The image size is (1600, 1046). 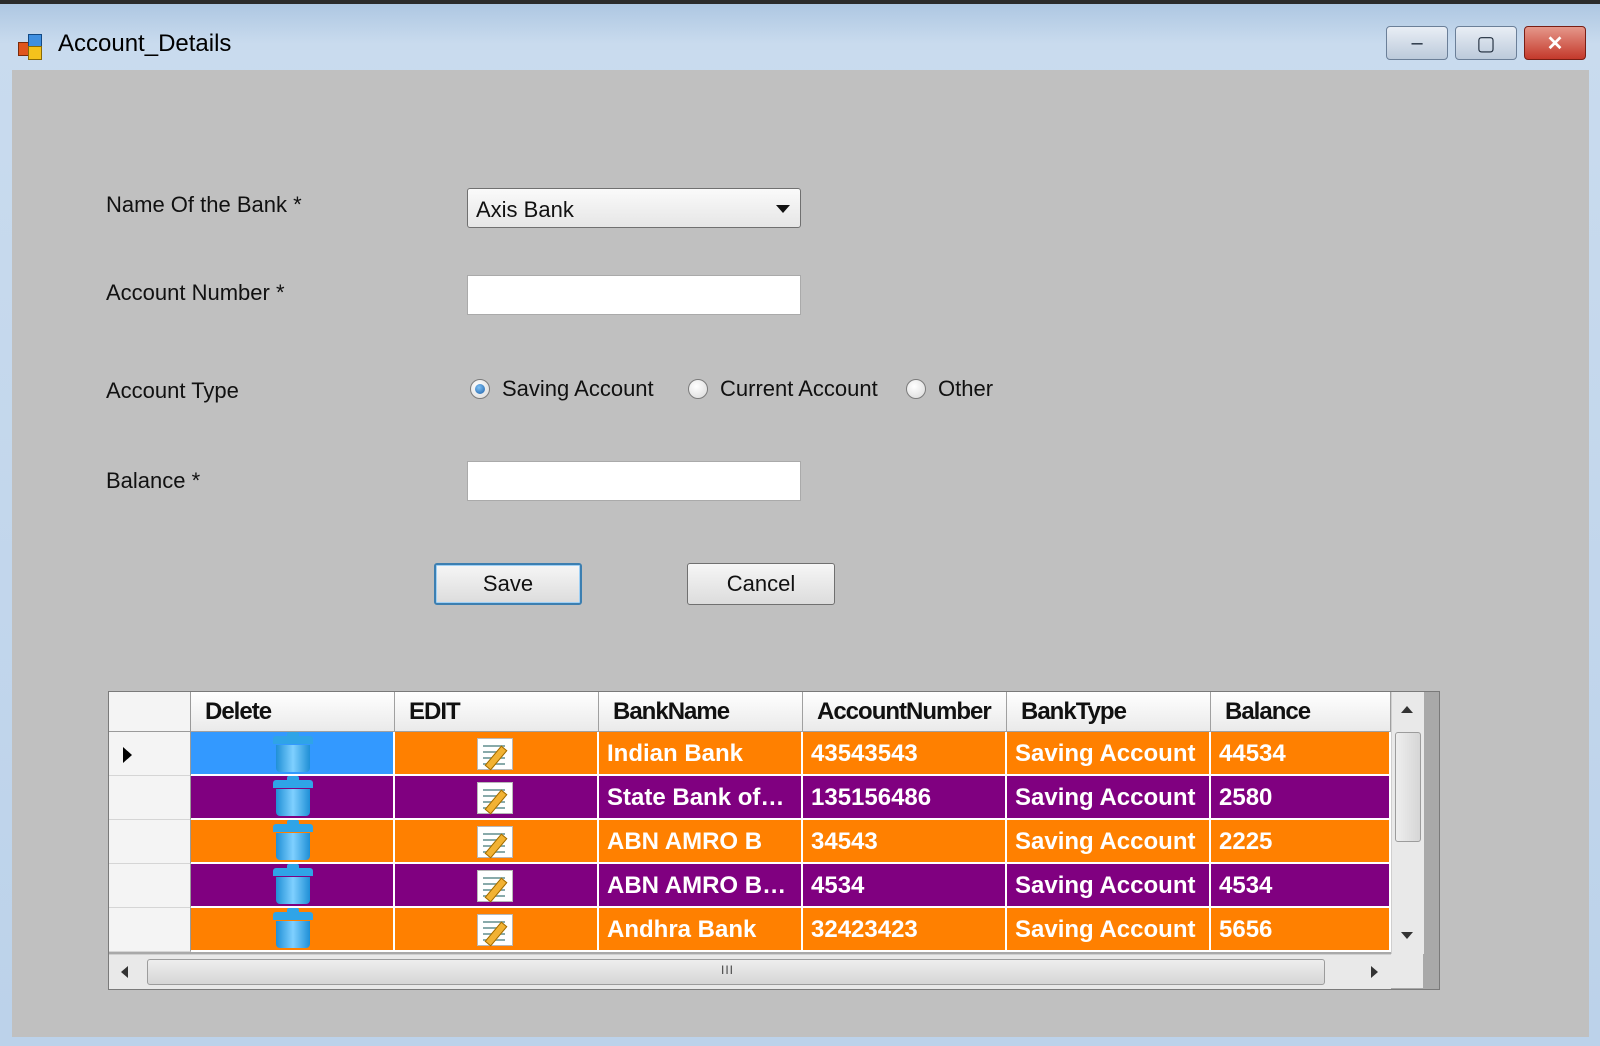 What do you see at coordinates (905, 798) in the screenshot?
I see `account-number-cell: 135156486` at bounding box center [905, 798].